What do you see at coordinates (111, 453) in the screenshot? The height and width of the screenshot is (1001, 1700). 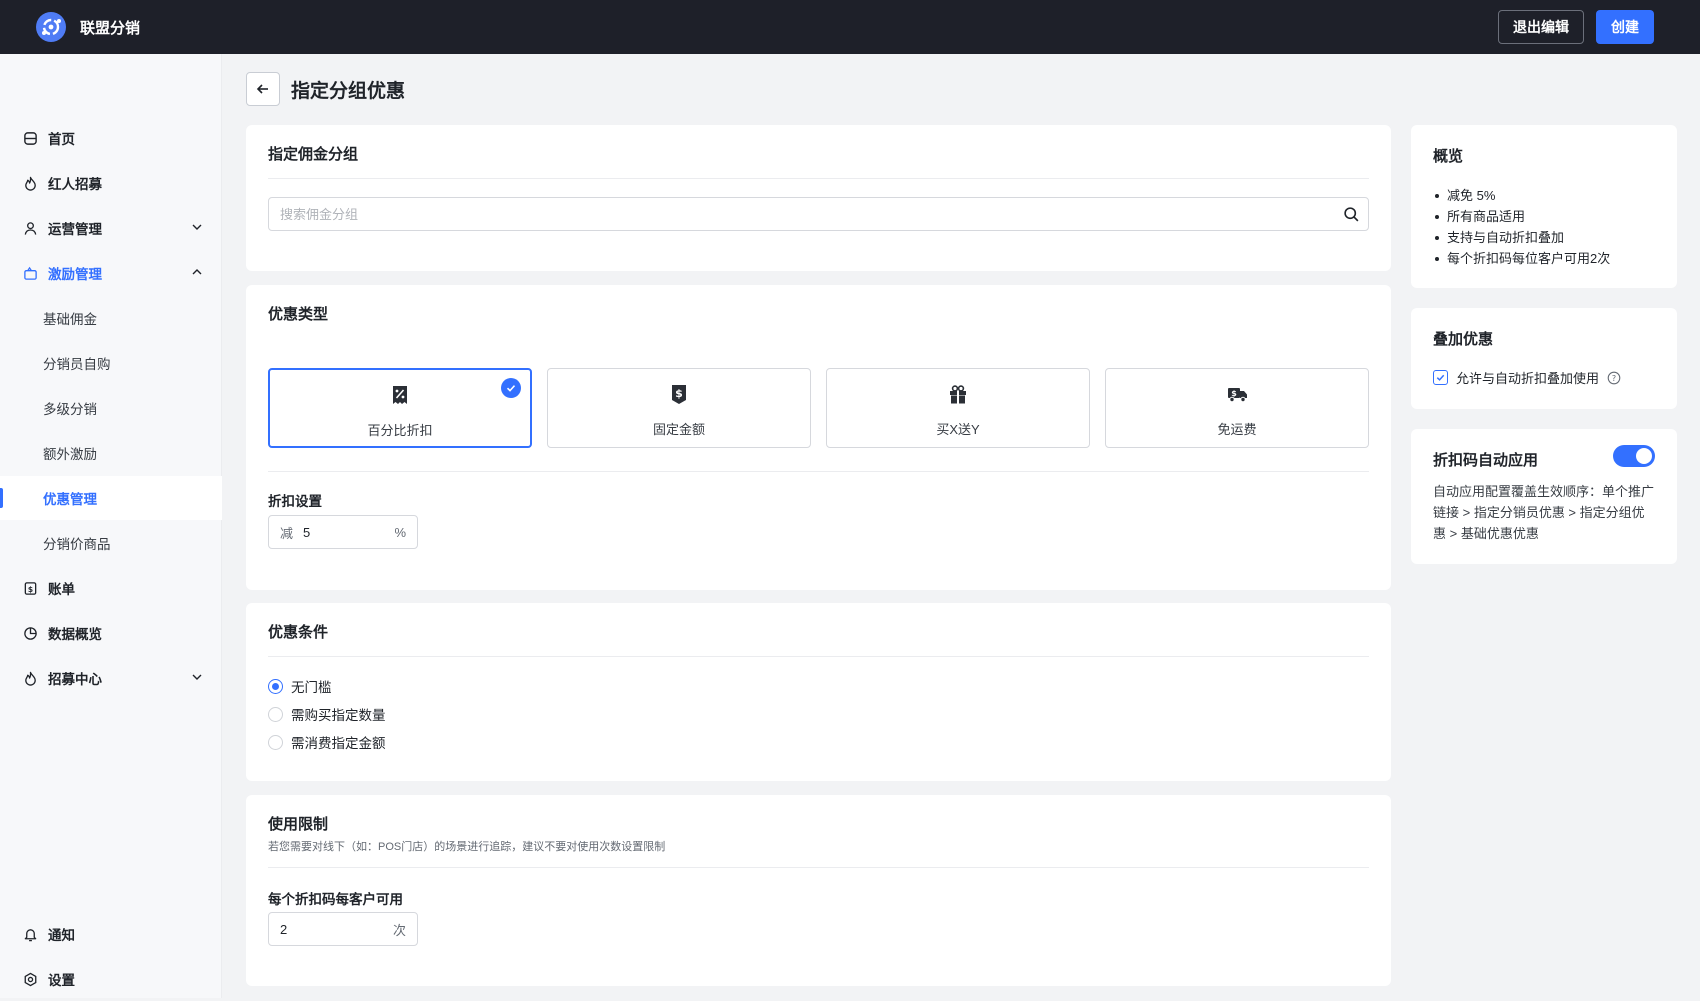 I see `sidebar-item-extra-incentive: 额外激励` at bounding box center [111, 453].